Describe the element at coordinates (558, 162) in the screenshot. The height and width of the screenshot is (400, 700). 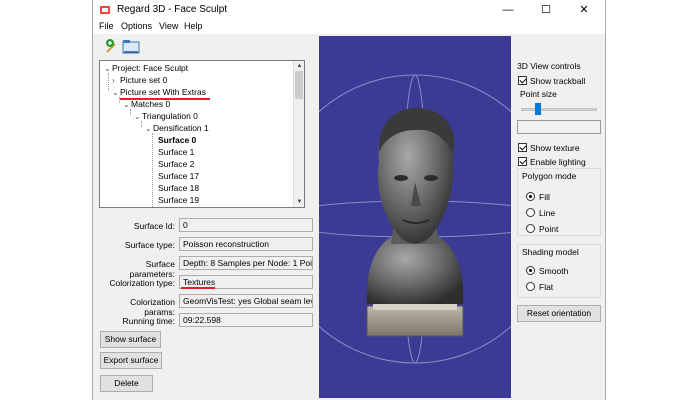
I see `checkbox-label: Enable lighting` at that location.